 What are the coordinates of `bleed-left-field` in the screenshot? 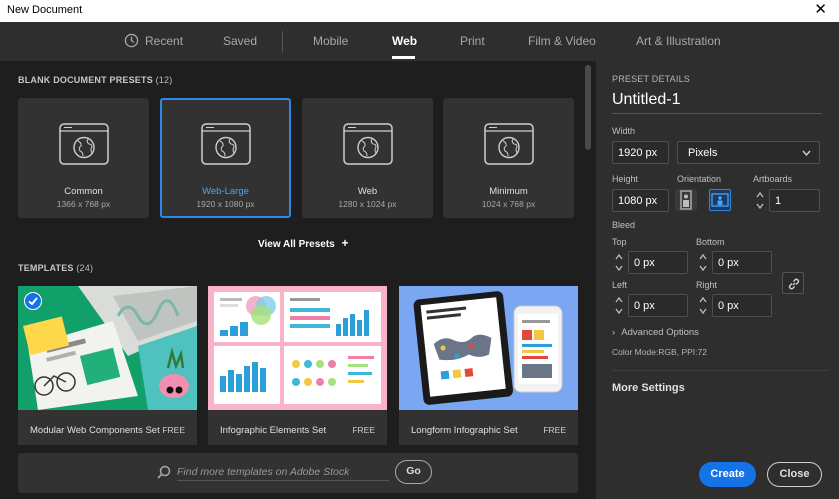 It's located at (658, 305).